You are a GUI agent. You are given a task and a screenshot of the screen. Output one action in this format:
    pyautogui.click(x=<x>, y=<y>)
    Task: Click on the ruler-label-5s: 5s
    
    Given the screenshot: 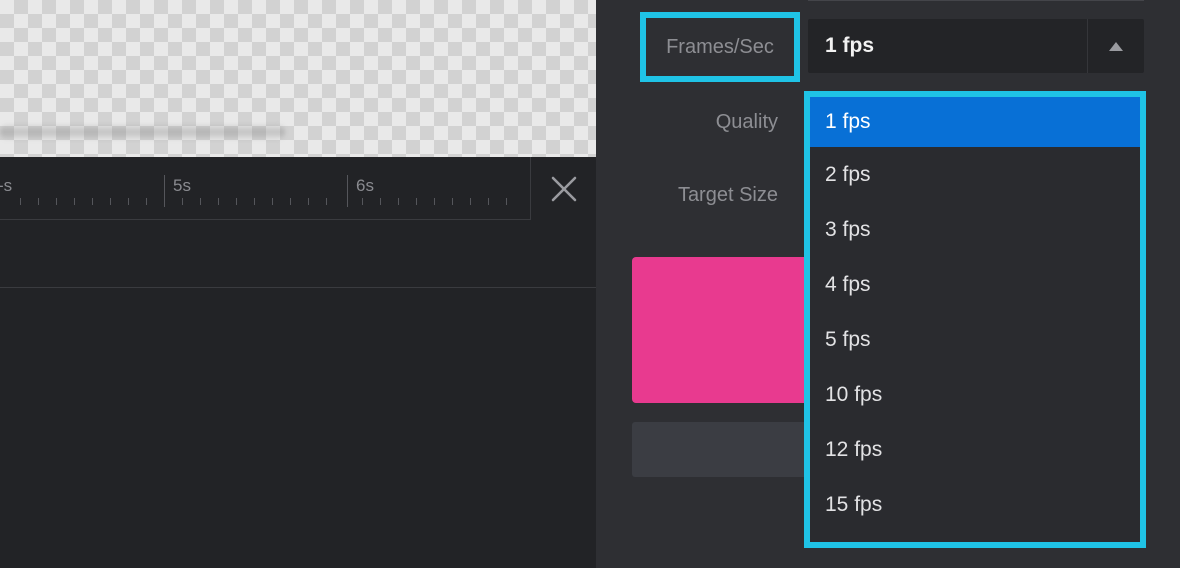 What is the action you would take?
    pyautogui.click(x=182, y=185)
    